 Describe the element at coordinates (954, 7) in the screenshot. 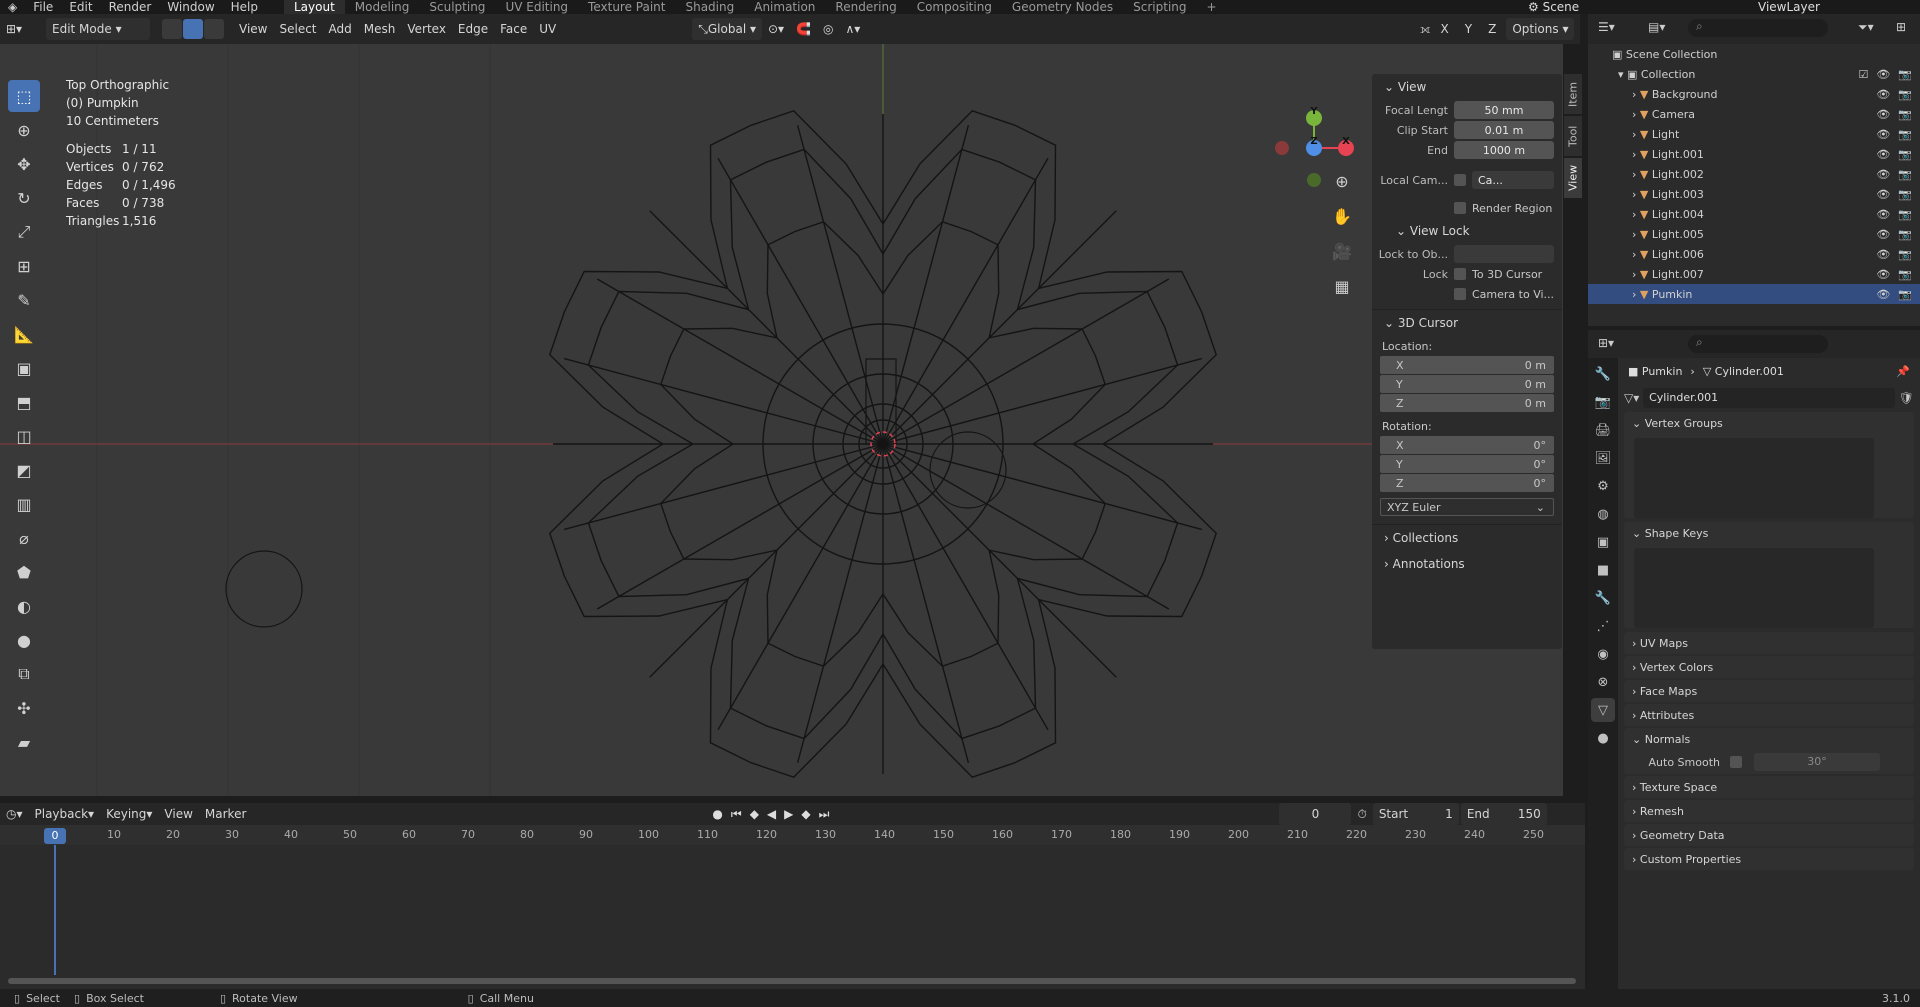

I see `tab-compositing: Compositing` at that location.